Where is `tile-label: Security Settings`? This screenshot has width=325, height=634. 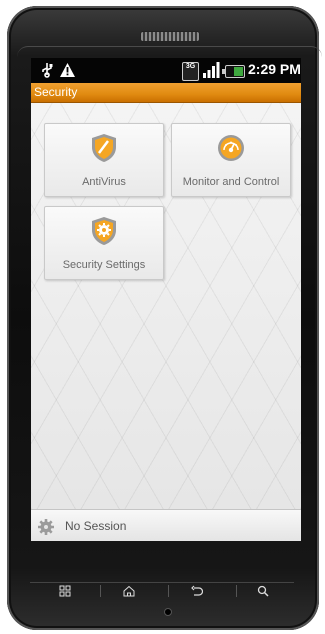 tile-label: Security Settings is located at coordinates (104, 265).